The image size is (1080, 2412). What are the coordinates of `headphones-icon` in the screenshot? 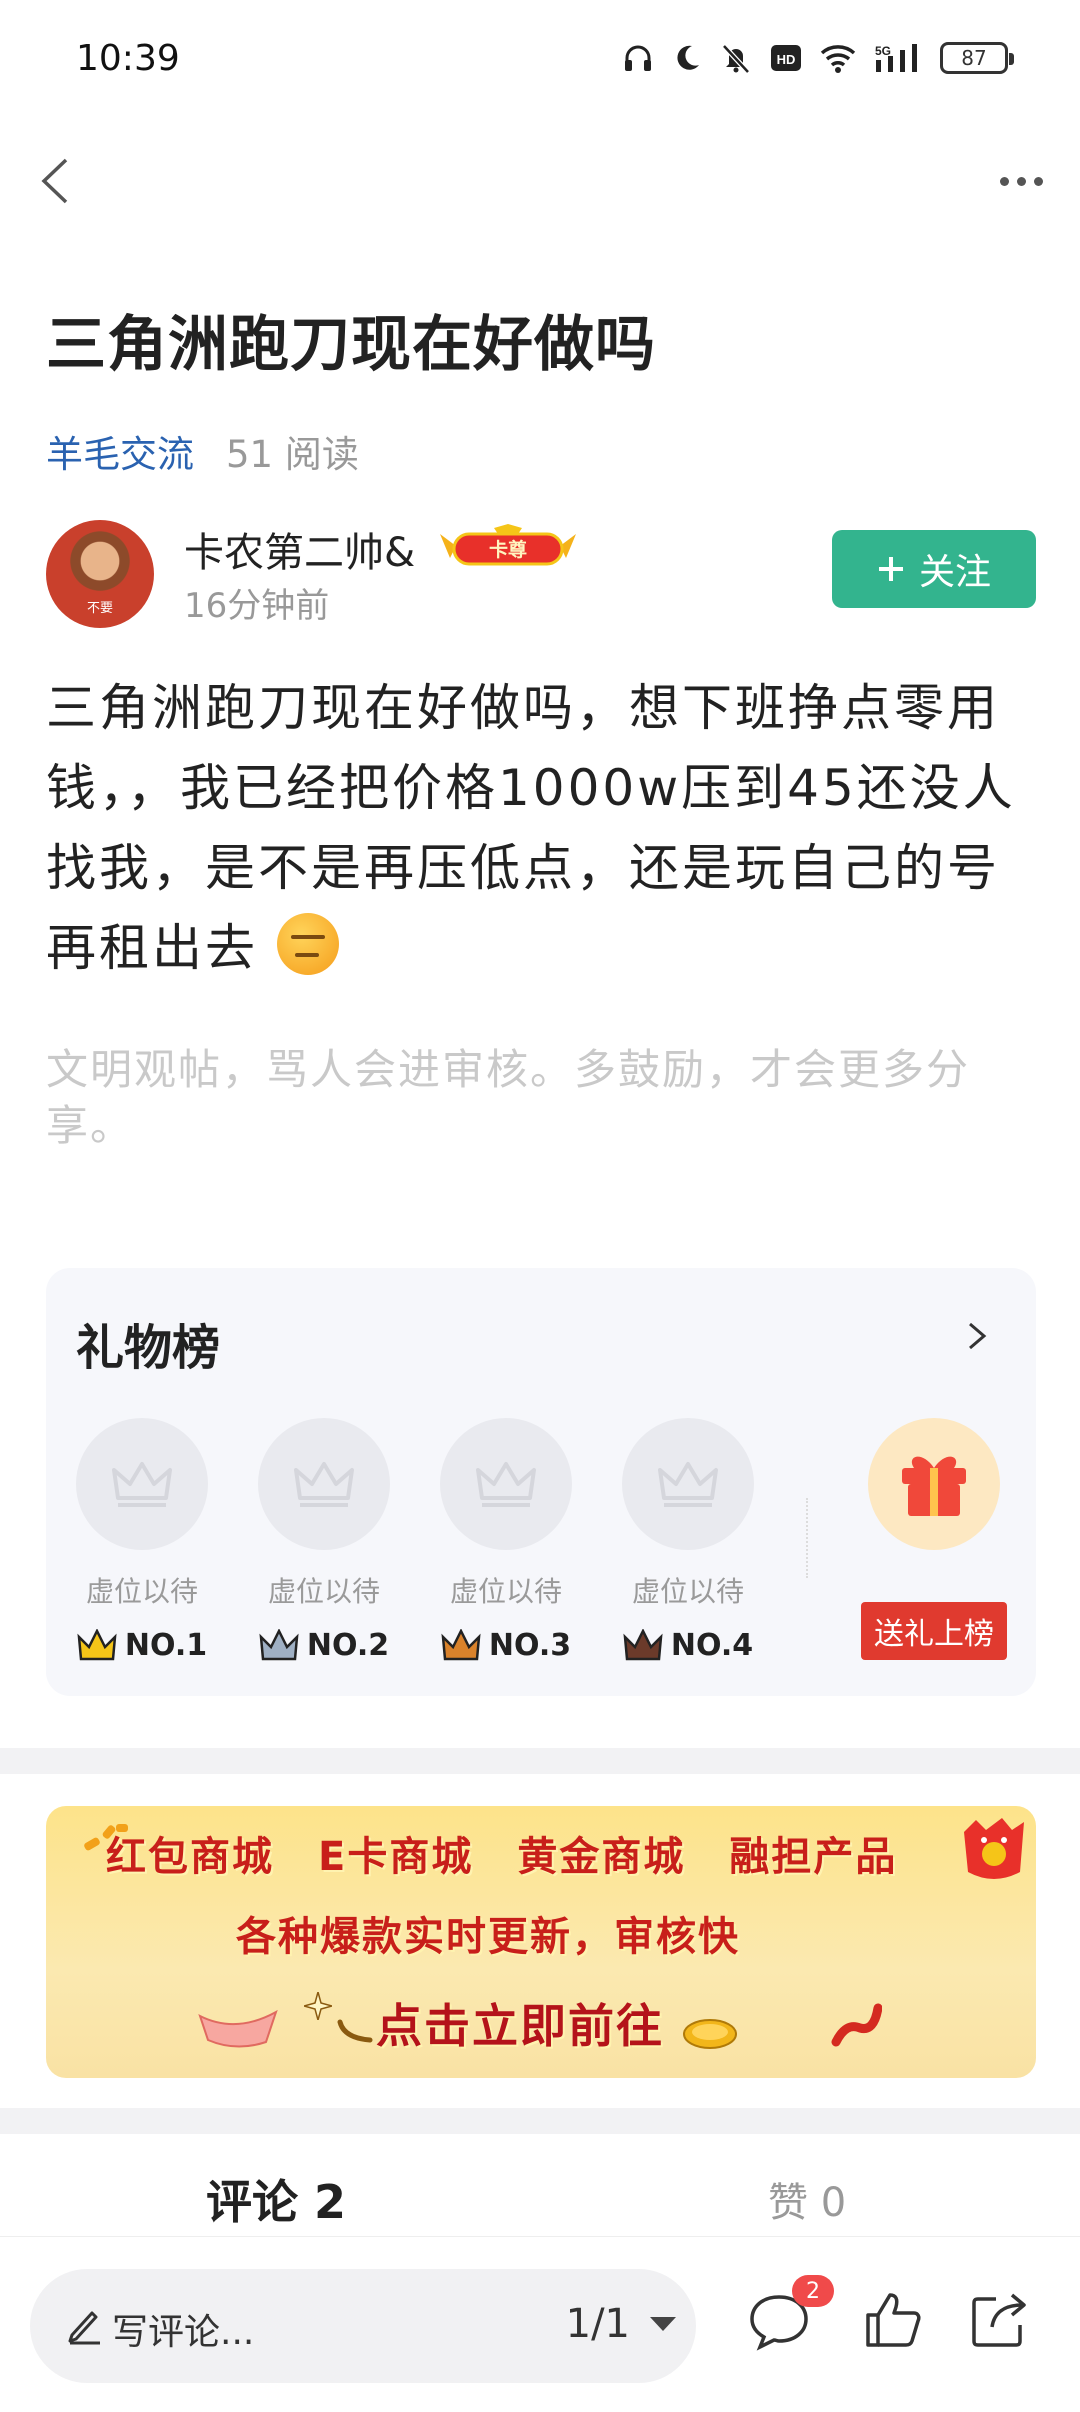 It's located at (638, 58).